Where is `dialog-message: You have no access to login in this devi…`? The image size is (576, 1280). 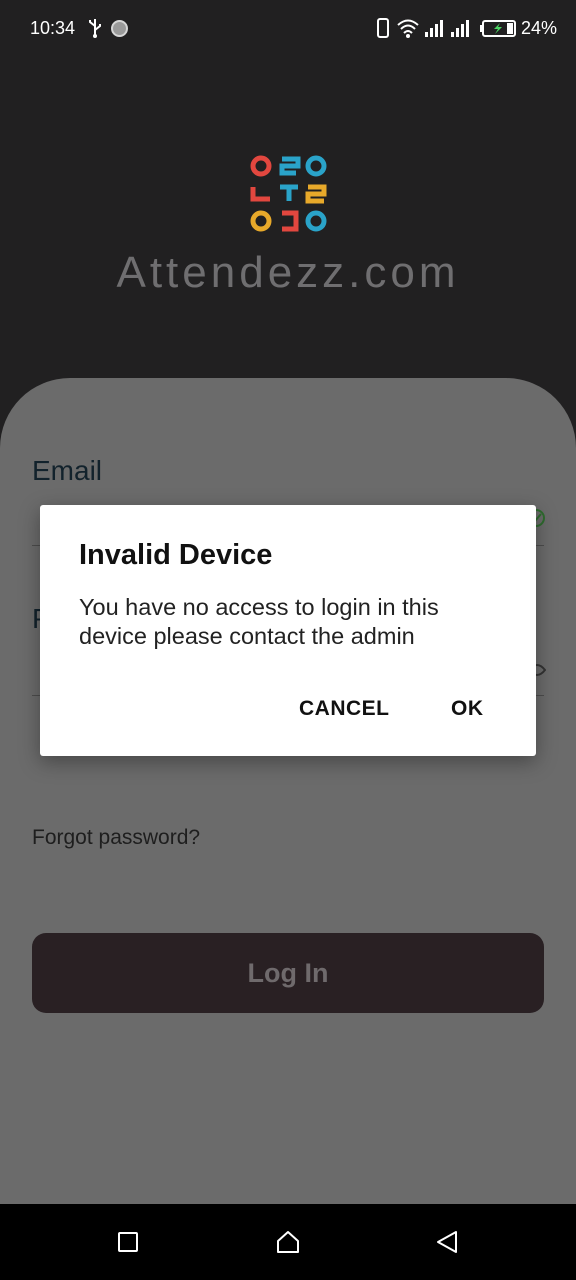 dialog-message: You have no access to login in this devi… is located at coordinates (259, 621).